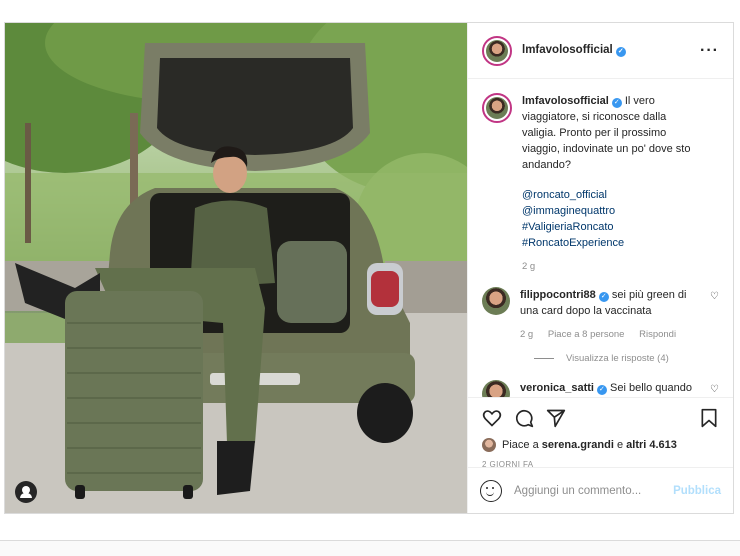  Describe the element at coordinates (565, 101) in the screenshot. I see `caption-username: lmfavolosofficial` at that location.